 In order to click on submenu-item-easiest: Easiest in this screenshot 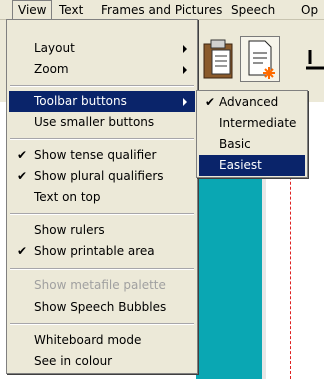, I will do `click(252, 165)`.